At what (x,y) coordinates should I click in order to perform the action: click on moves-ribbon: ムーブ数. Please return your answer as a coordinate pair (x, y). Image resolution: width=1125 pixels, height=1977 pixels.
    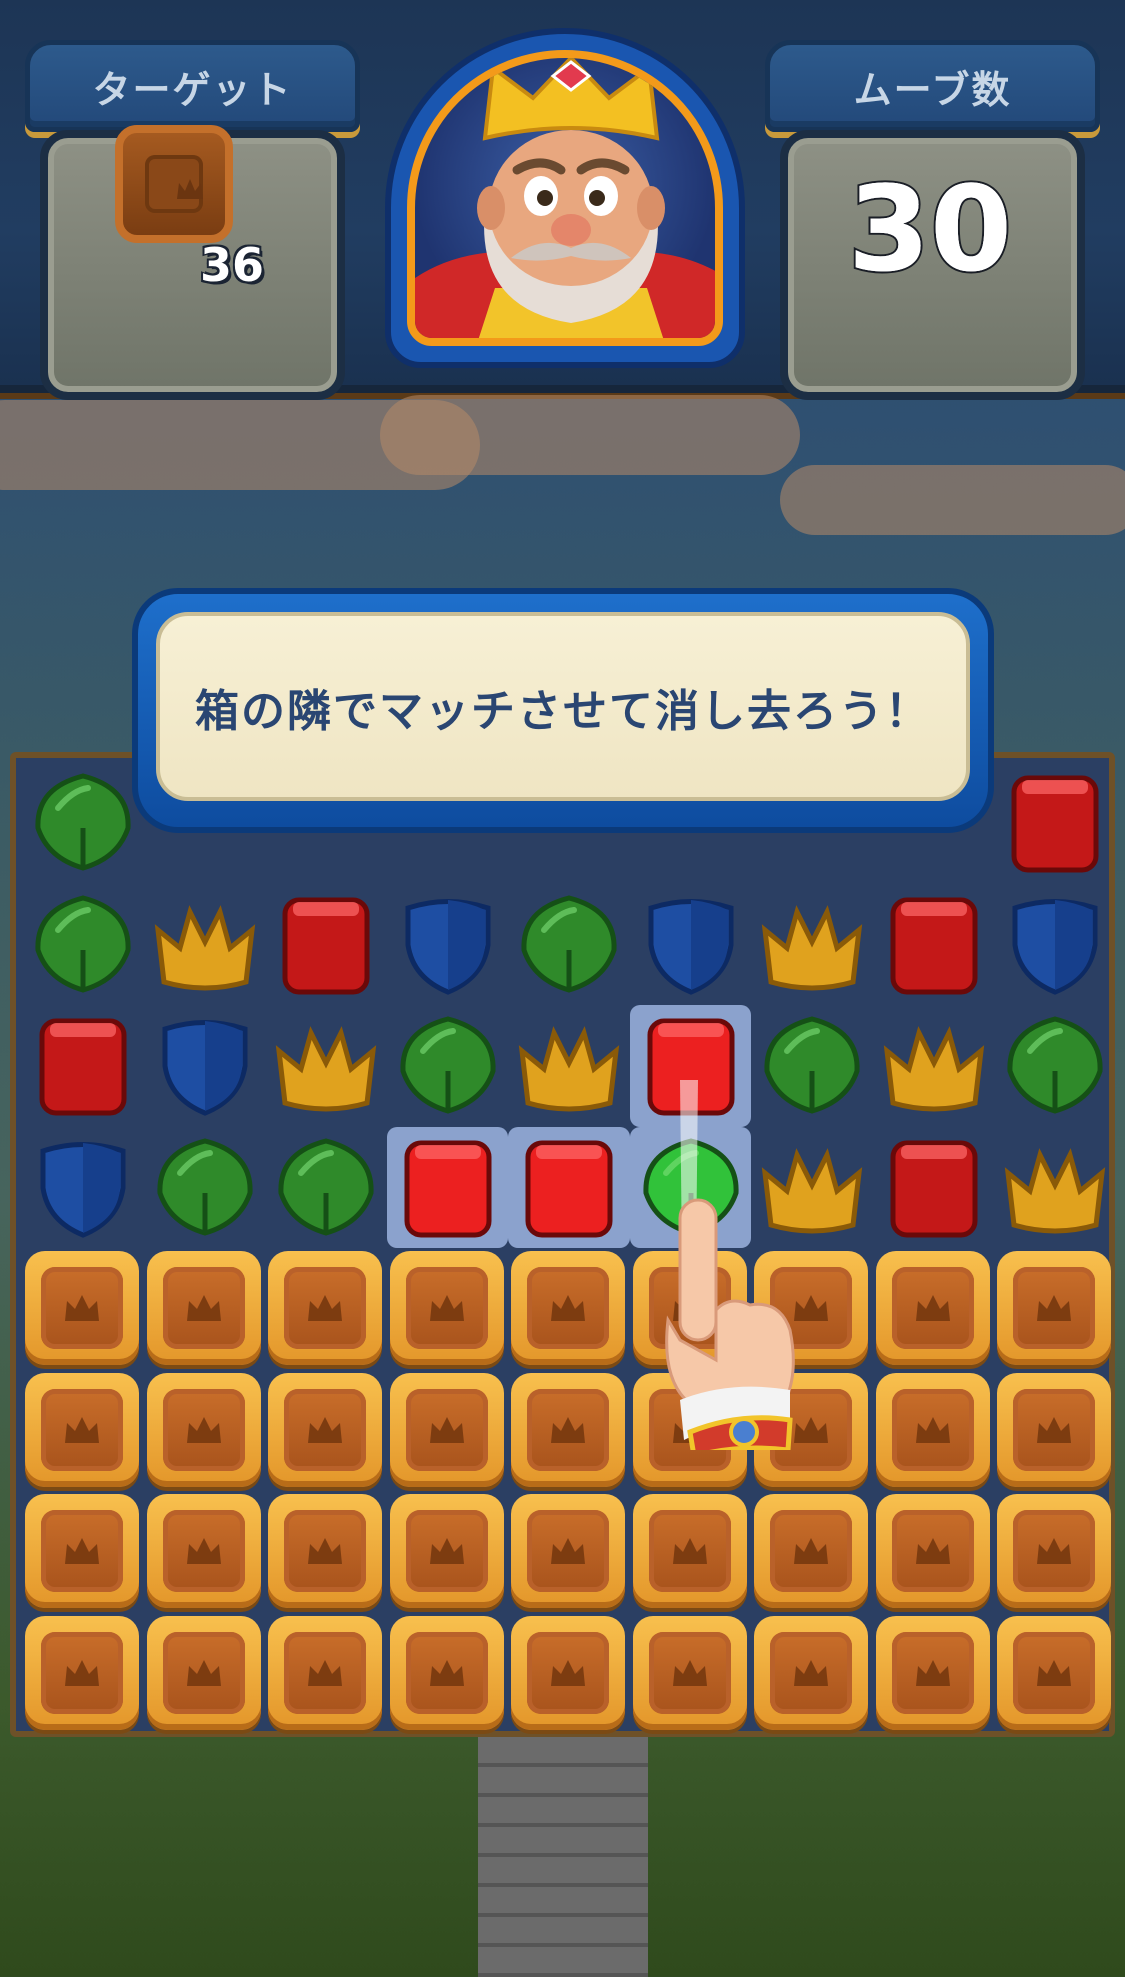
    Looking at the image, I should click on (932, 86).